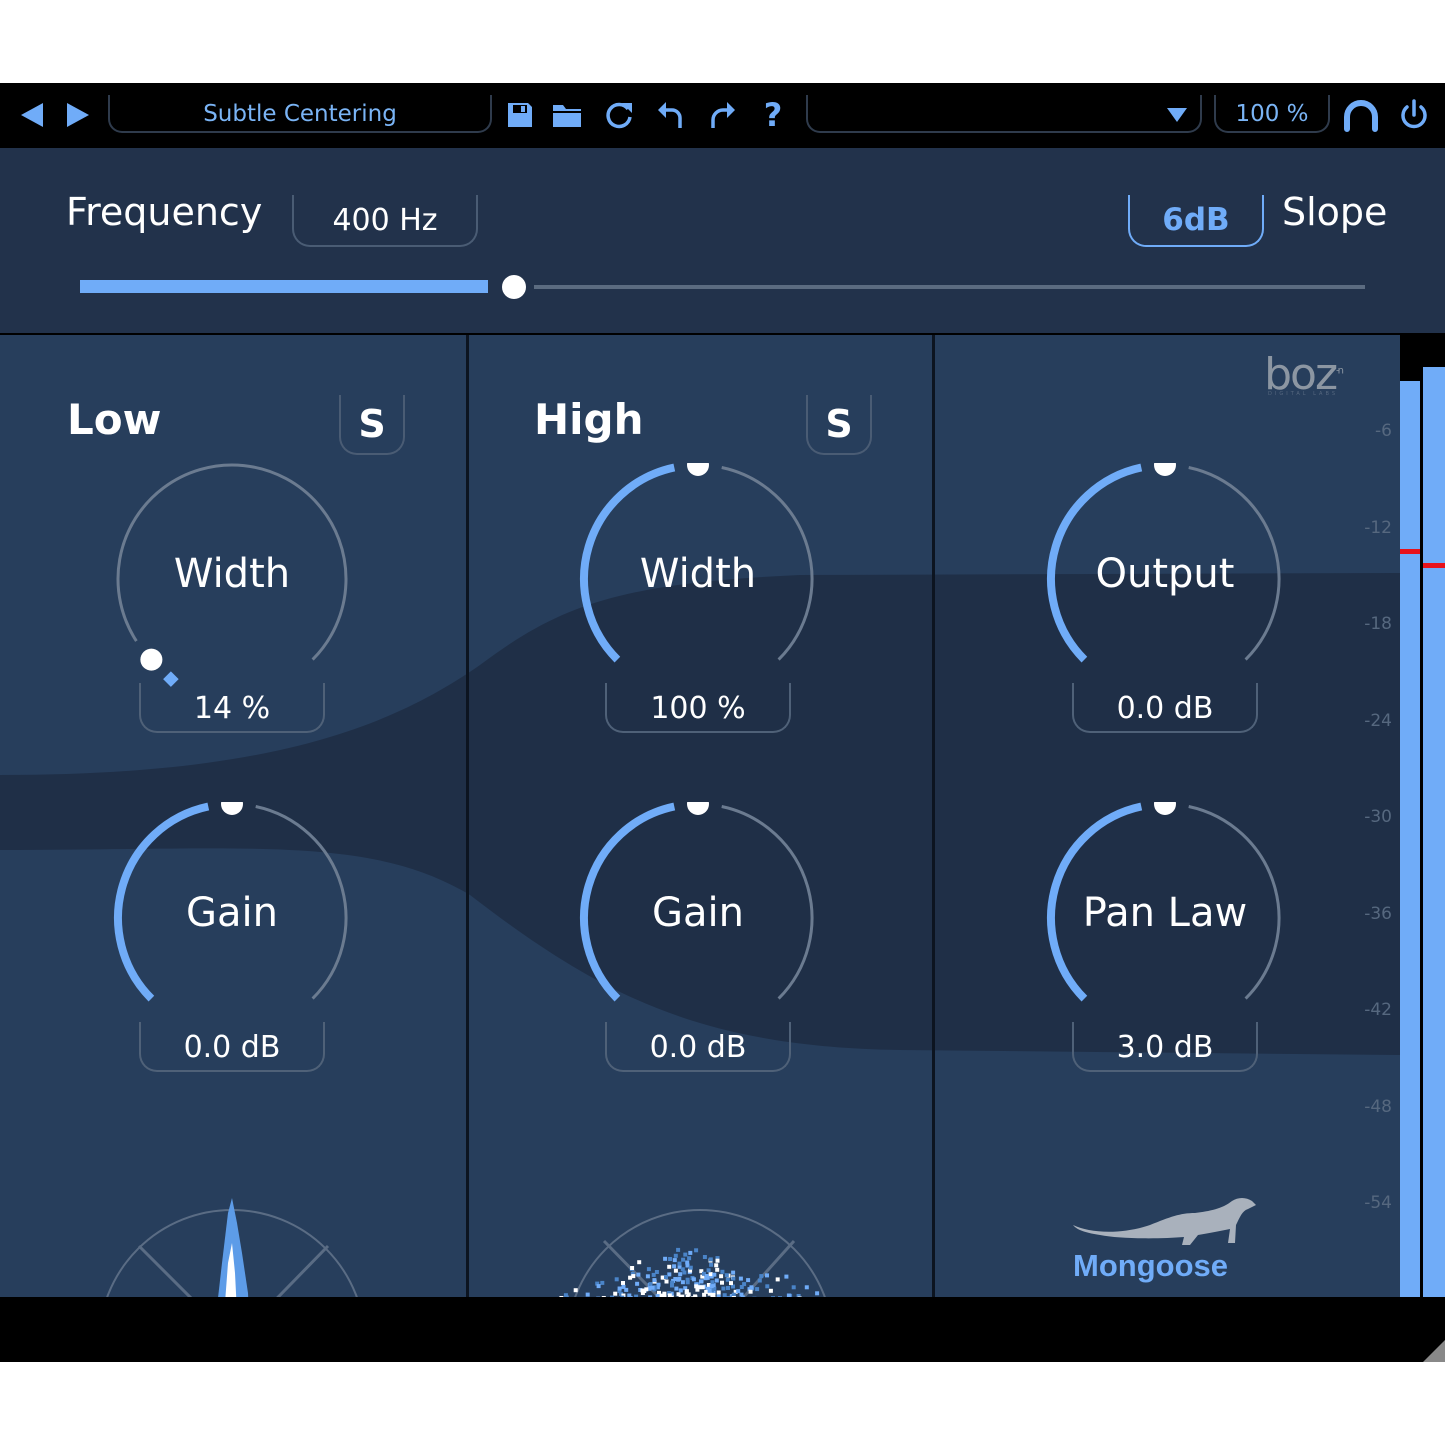 This screenshot has height=1445, width=1445. Describe the element at coordinates (1177, 115) in the screenshot. I see `triangle-down-icon` at that location.